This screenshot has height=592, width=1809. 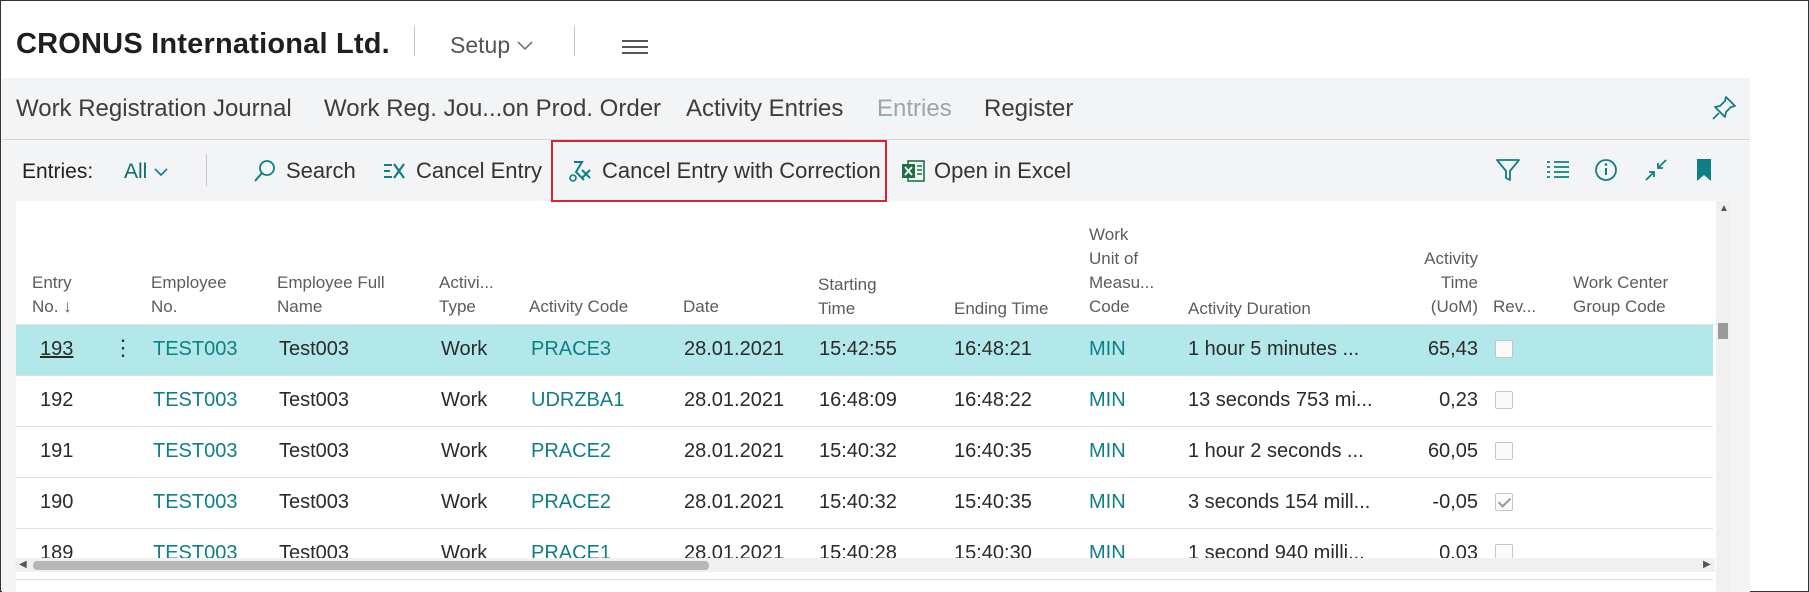 I want to click on vertical-scrollbar: ▲, so click(x=1723, y=396).